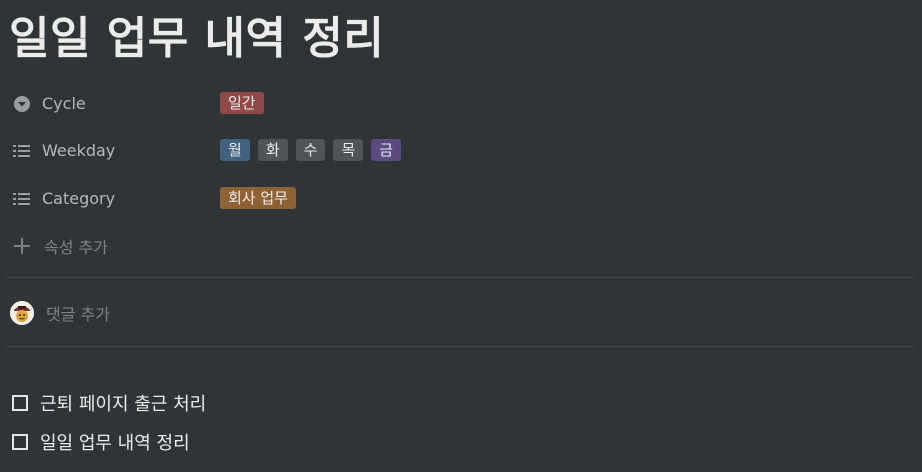  I want to click on property-name: Cycle, so click(64, 103).